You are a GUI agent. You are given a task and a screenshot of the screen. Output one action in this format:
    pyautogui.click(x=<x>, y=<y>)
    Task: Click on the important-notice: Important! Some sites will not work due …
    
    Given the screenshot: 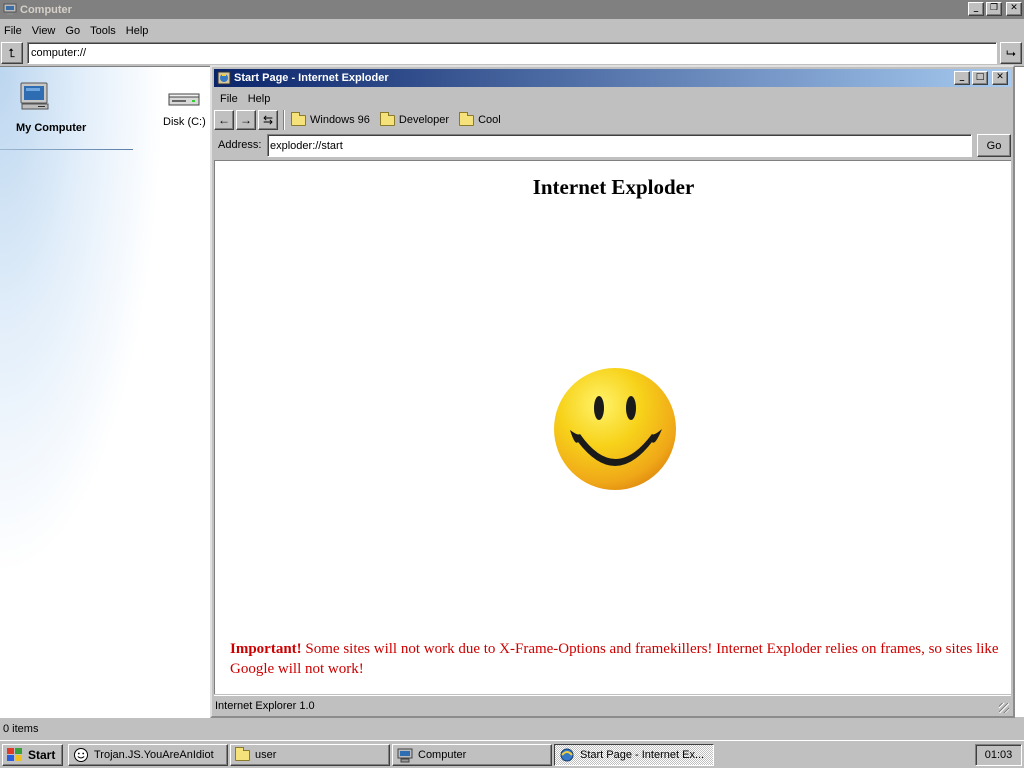 What is the action you would take?
    pyautogui.click(x=615, y=659)
    